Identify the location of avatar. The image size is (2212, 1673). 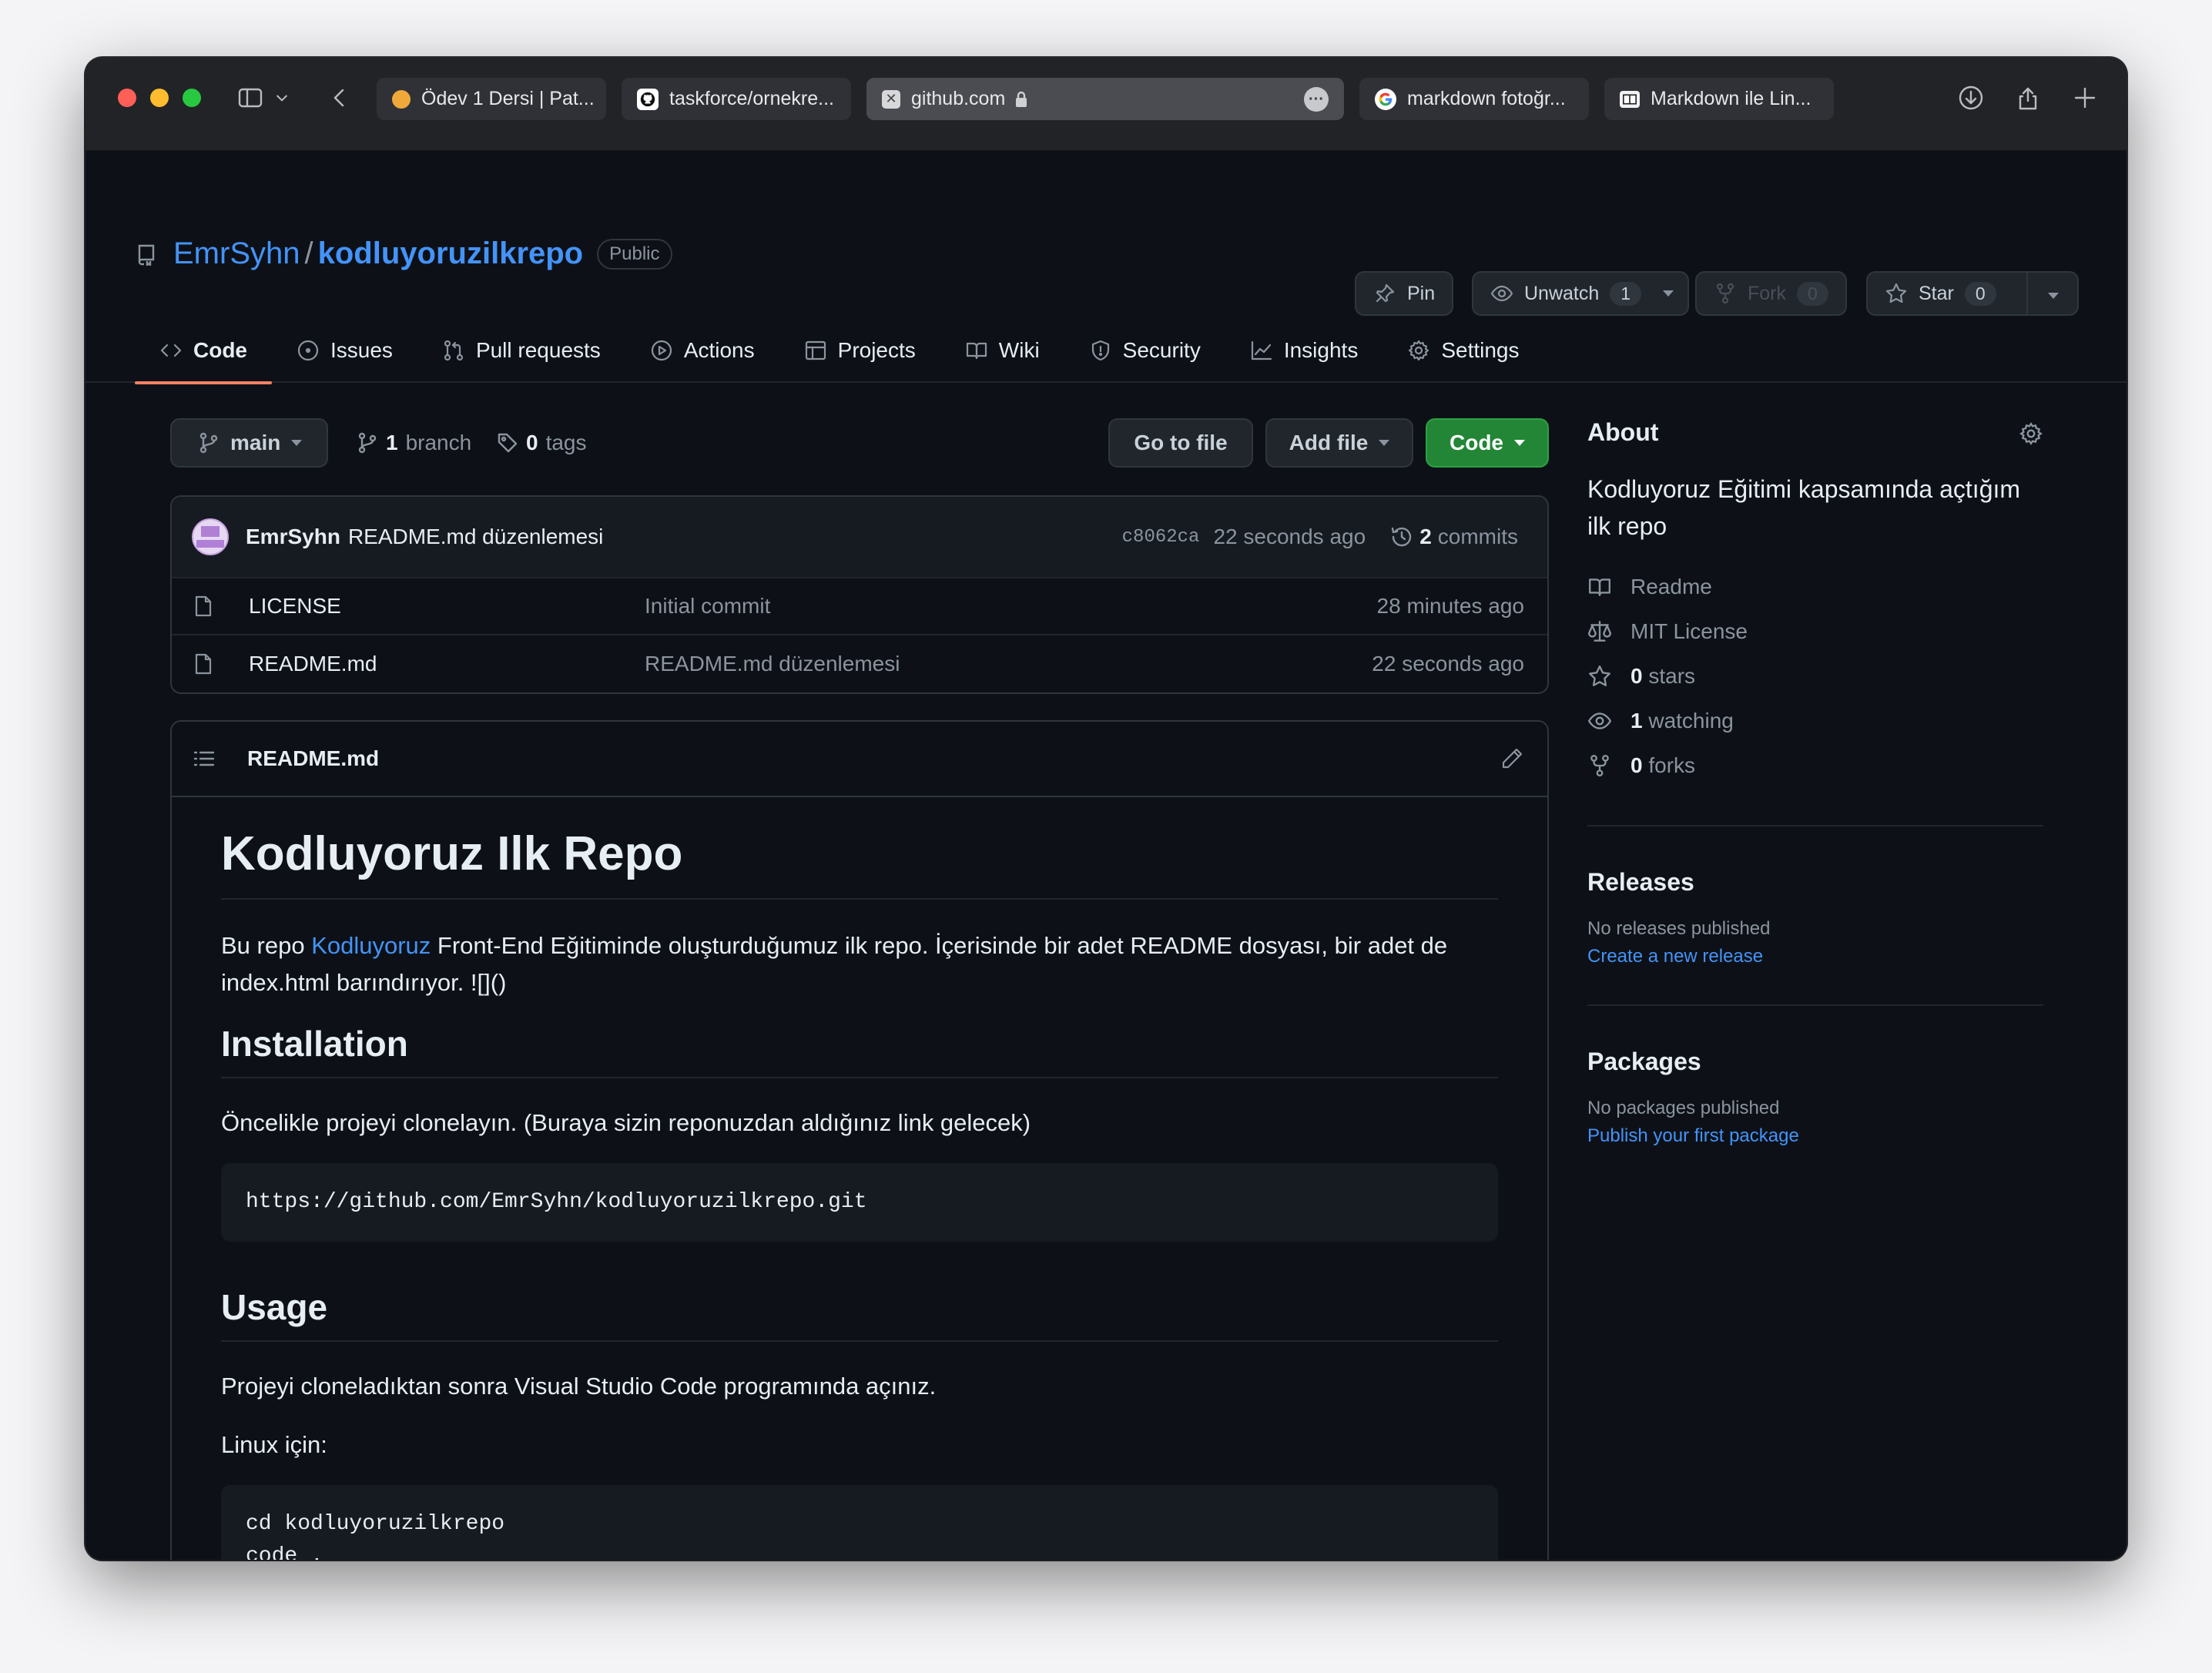
(211, 536).